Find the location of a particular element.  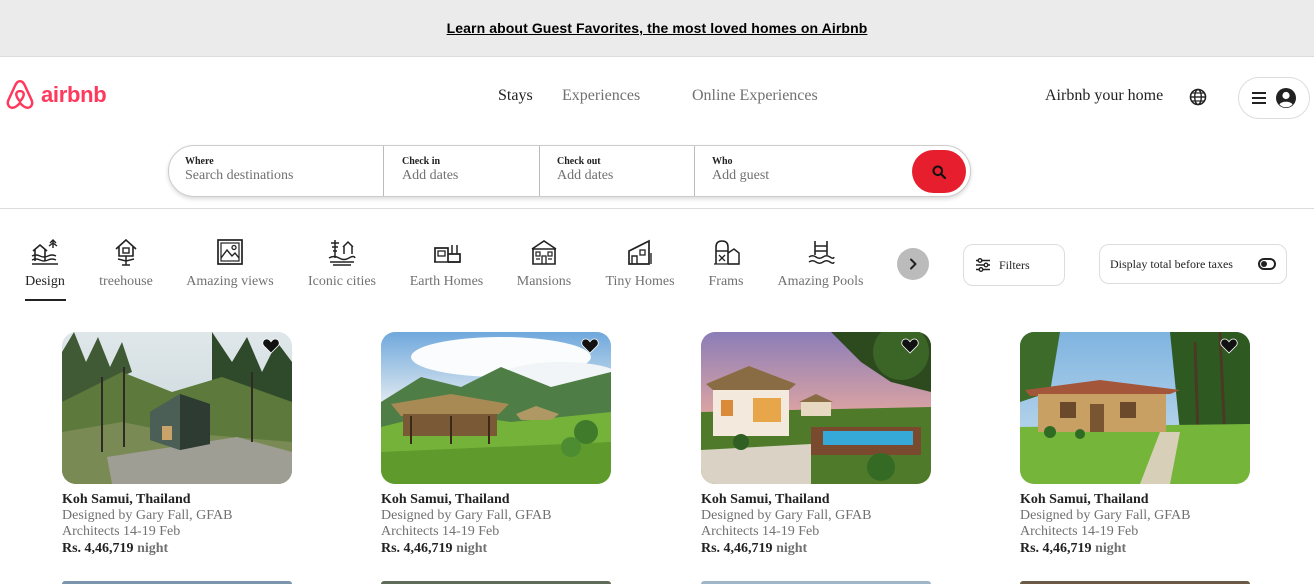

category-next-button is located at coordinates (913, 264).